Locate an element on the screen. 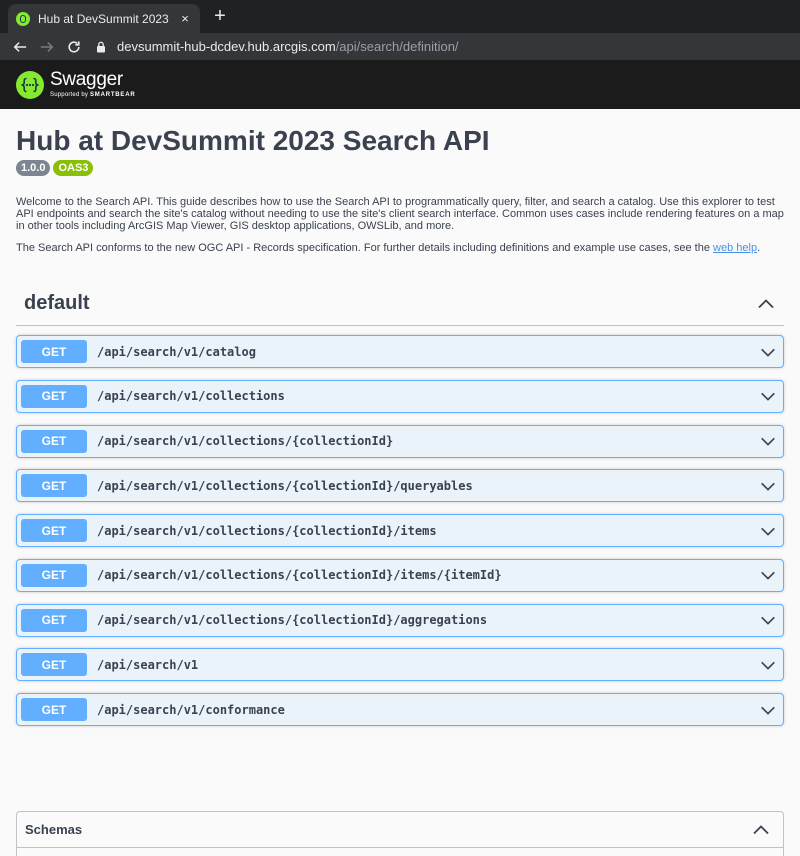 The image size is (800, 856). oas-badge: OAS3 is located at coordinates (73, 168).